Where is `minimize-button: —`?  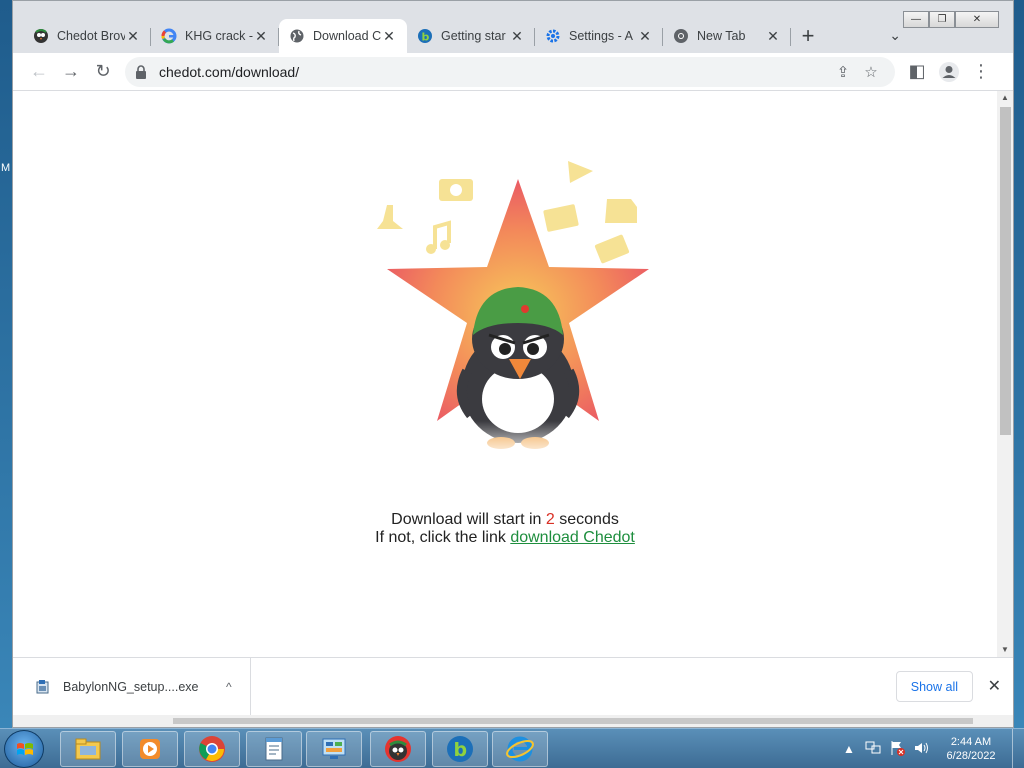
minimize-button: — is located at coordinates (916, 19).